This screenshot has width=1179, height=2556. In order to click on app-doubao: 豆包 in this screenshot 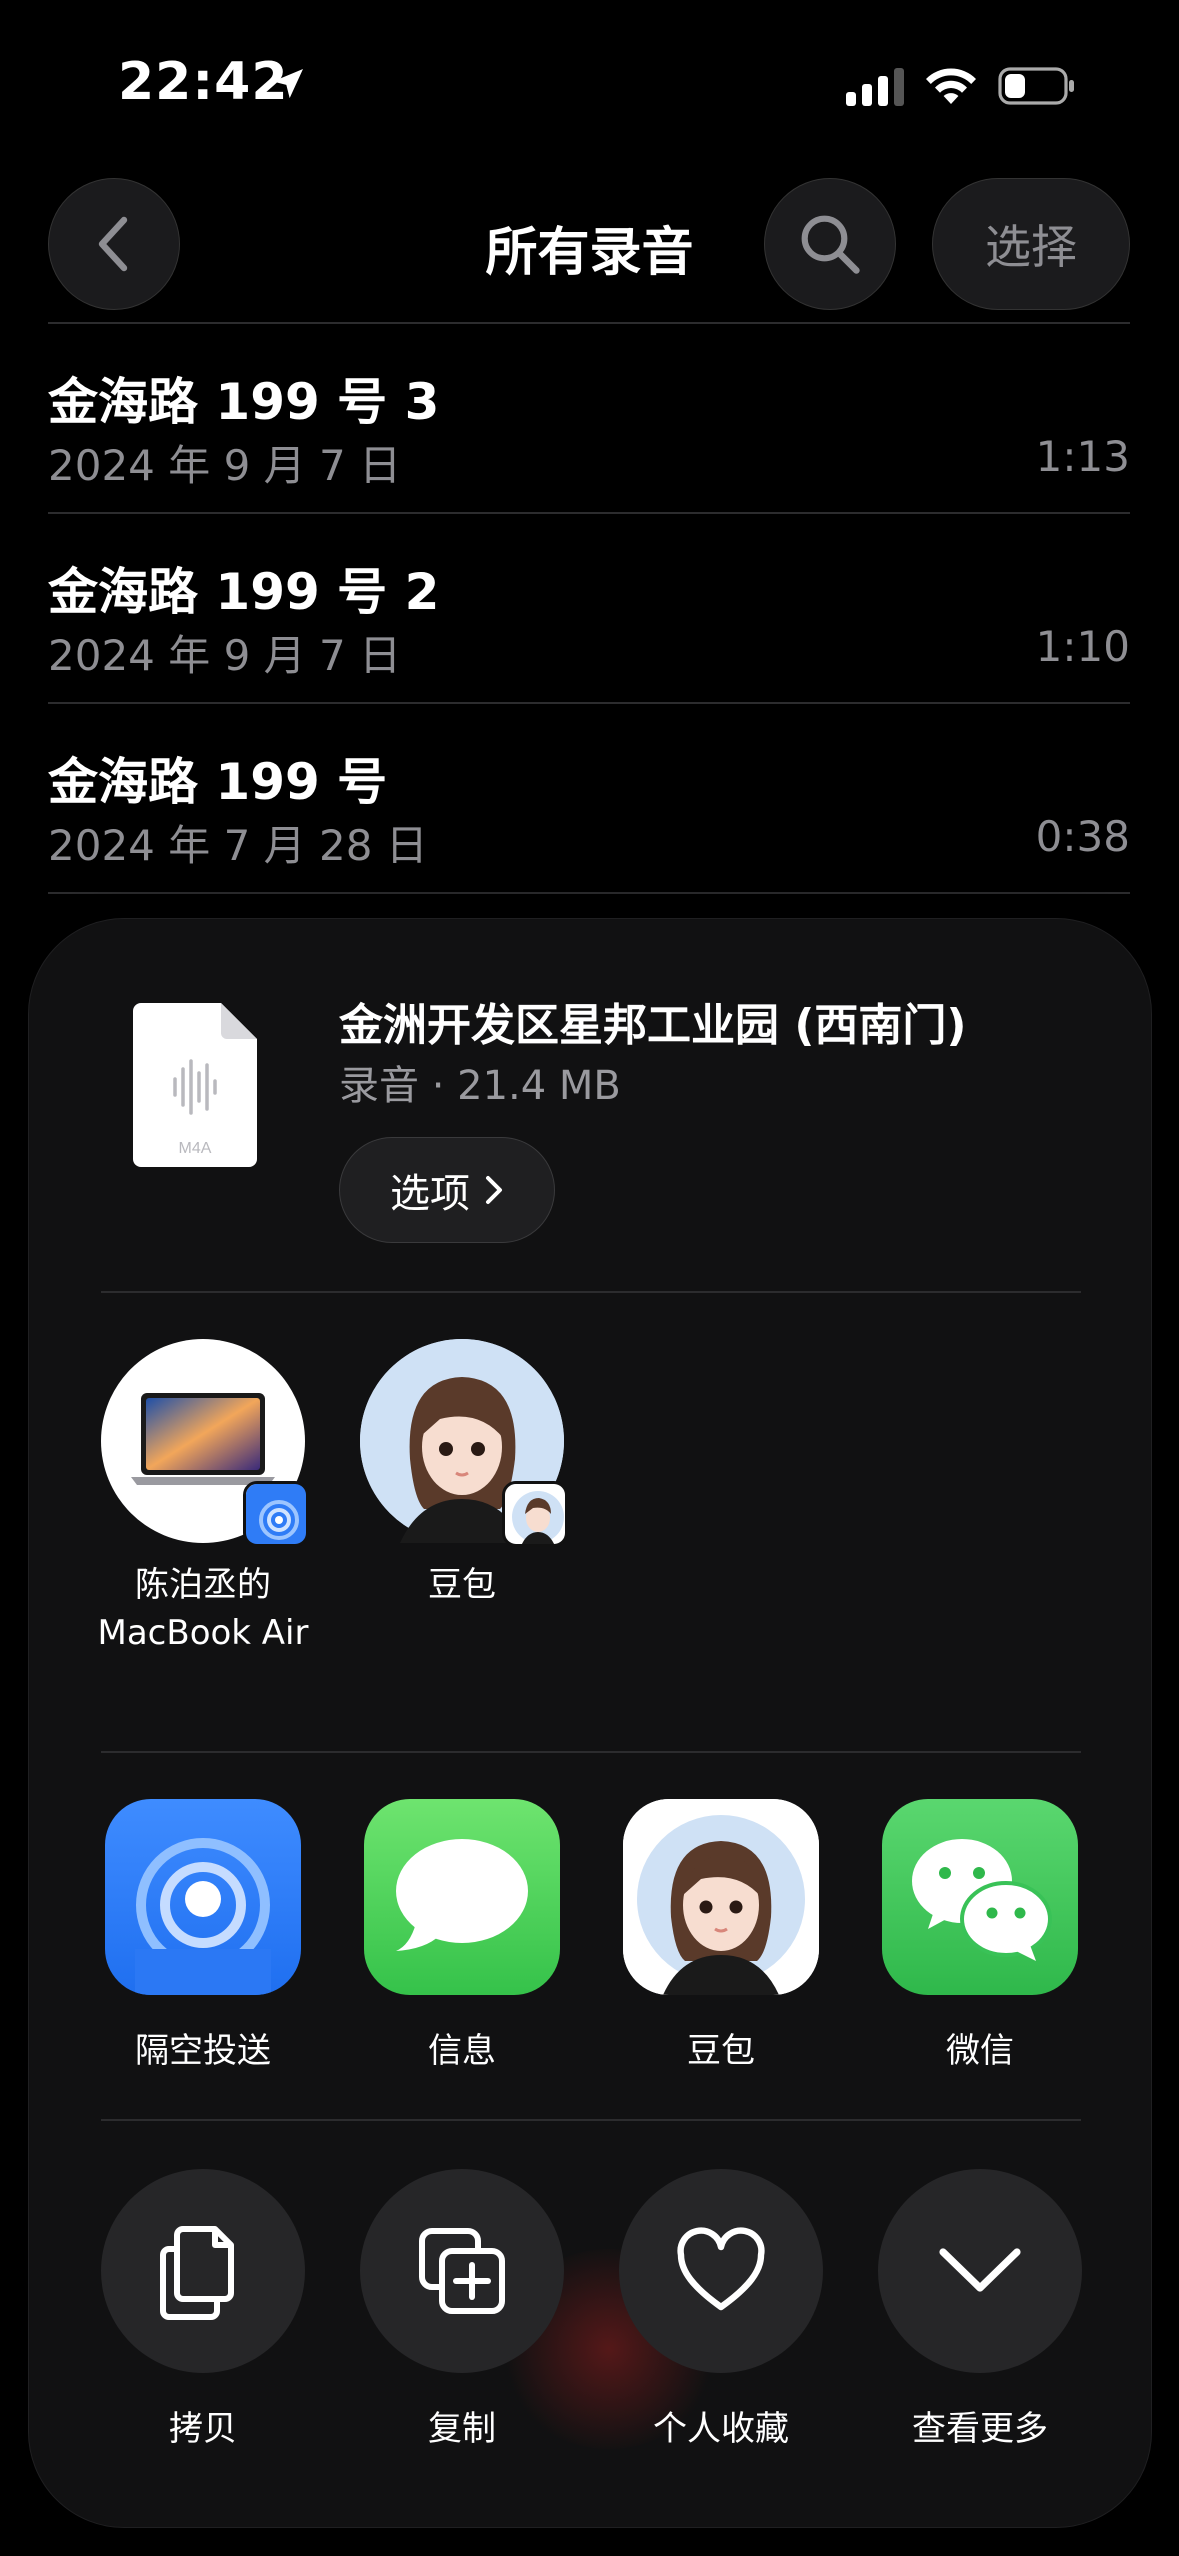, I will do `click(721, 1935)`.